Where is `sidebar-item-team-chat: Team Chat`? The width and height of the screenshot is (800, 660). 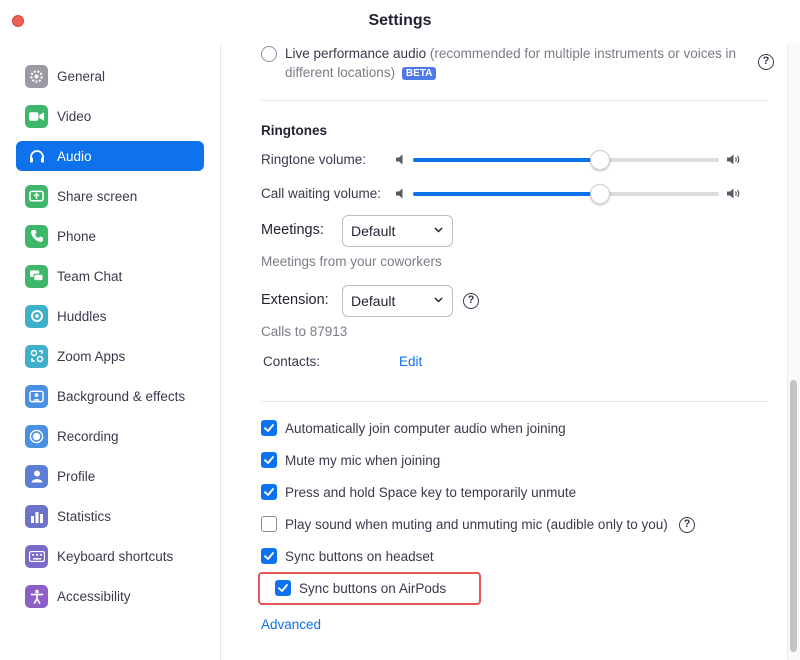 sidebar-item-team-chat: Team Chat is located at coordinates (110, 276).